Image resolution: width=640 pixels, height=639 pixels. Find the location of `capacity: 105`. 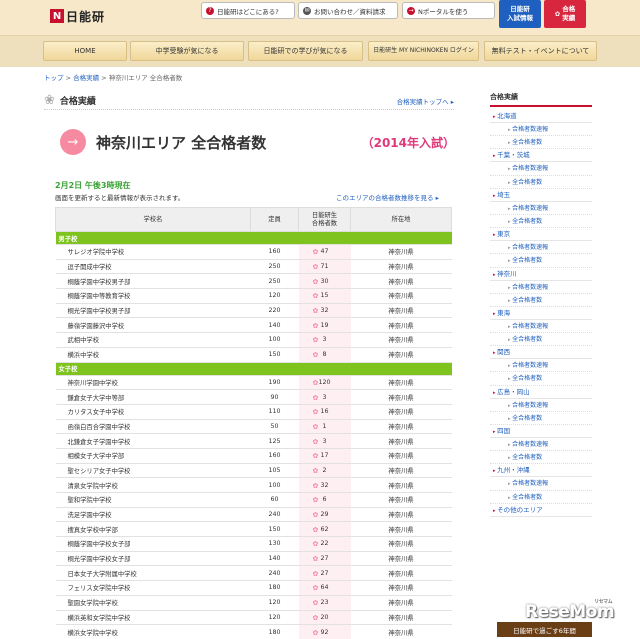

capacity: 105 is located at coordinates (274, 471).